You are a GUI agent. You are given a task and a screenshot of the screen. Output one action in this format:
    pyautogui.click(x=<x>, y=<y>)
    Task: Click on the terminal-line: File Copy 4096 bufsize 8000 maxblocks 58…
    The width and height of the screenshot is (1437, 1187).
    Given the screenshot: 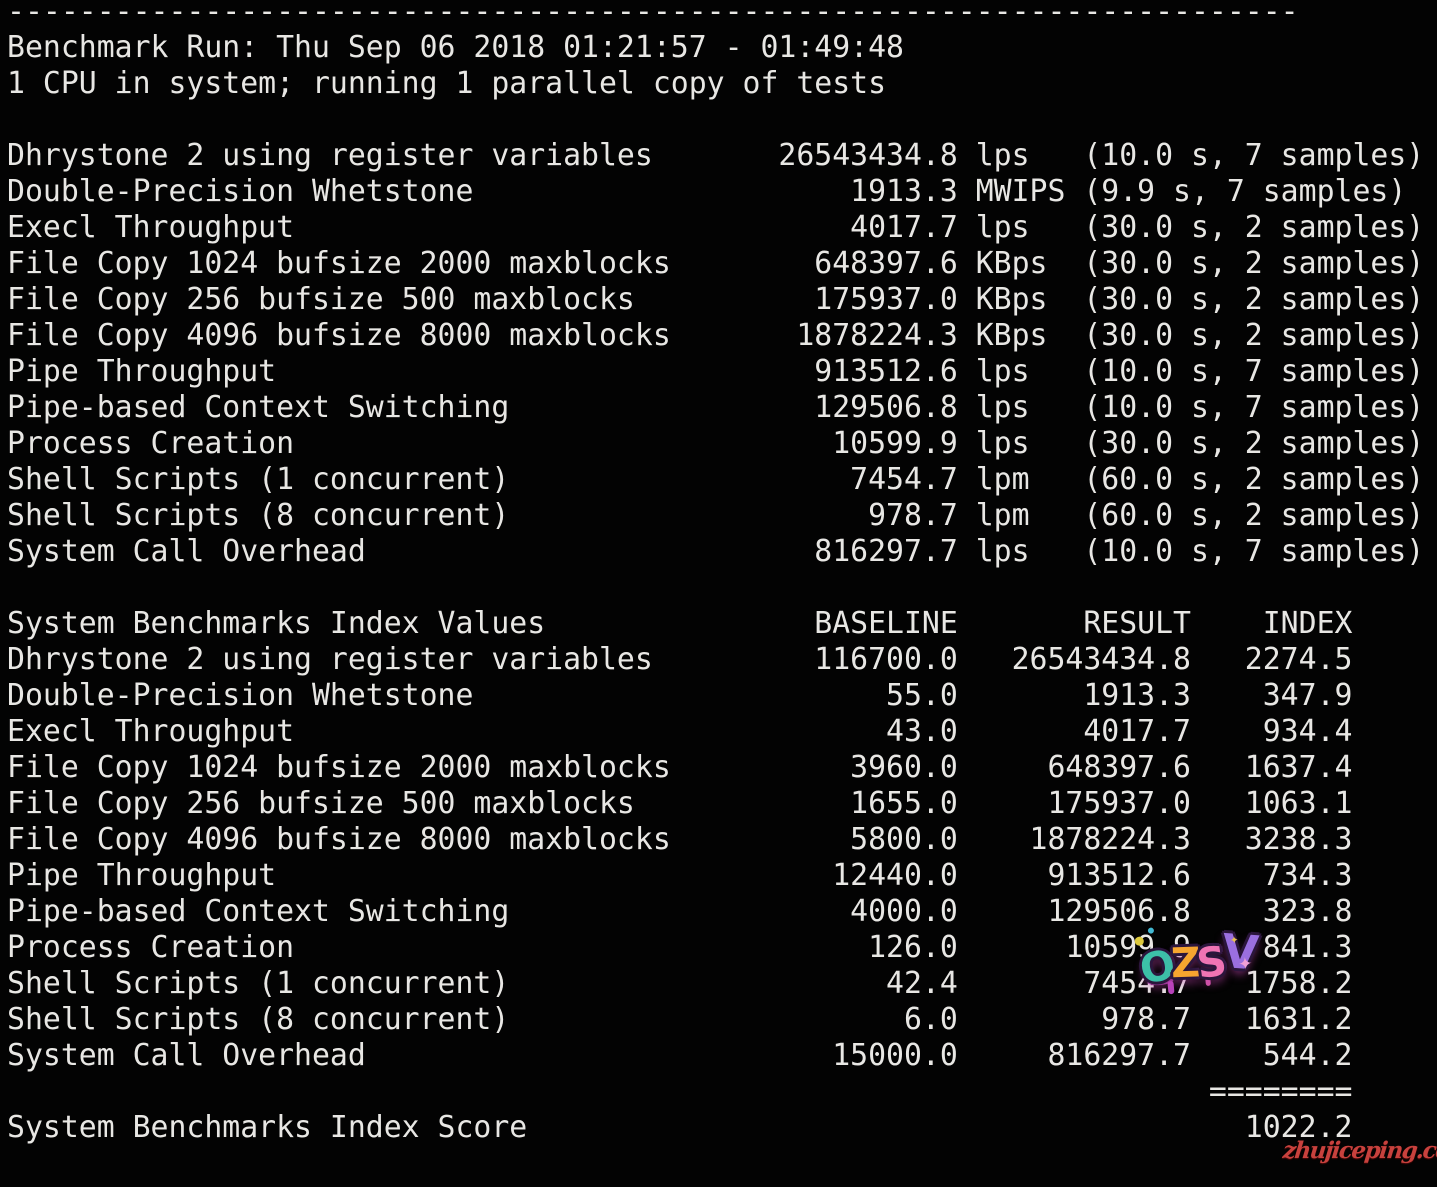 What is the action you would take?
    pyautogui.click(x=680, y=839)
    